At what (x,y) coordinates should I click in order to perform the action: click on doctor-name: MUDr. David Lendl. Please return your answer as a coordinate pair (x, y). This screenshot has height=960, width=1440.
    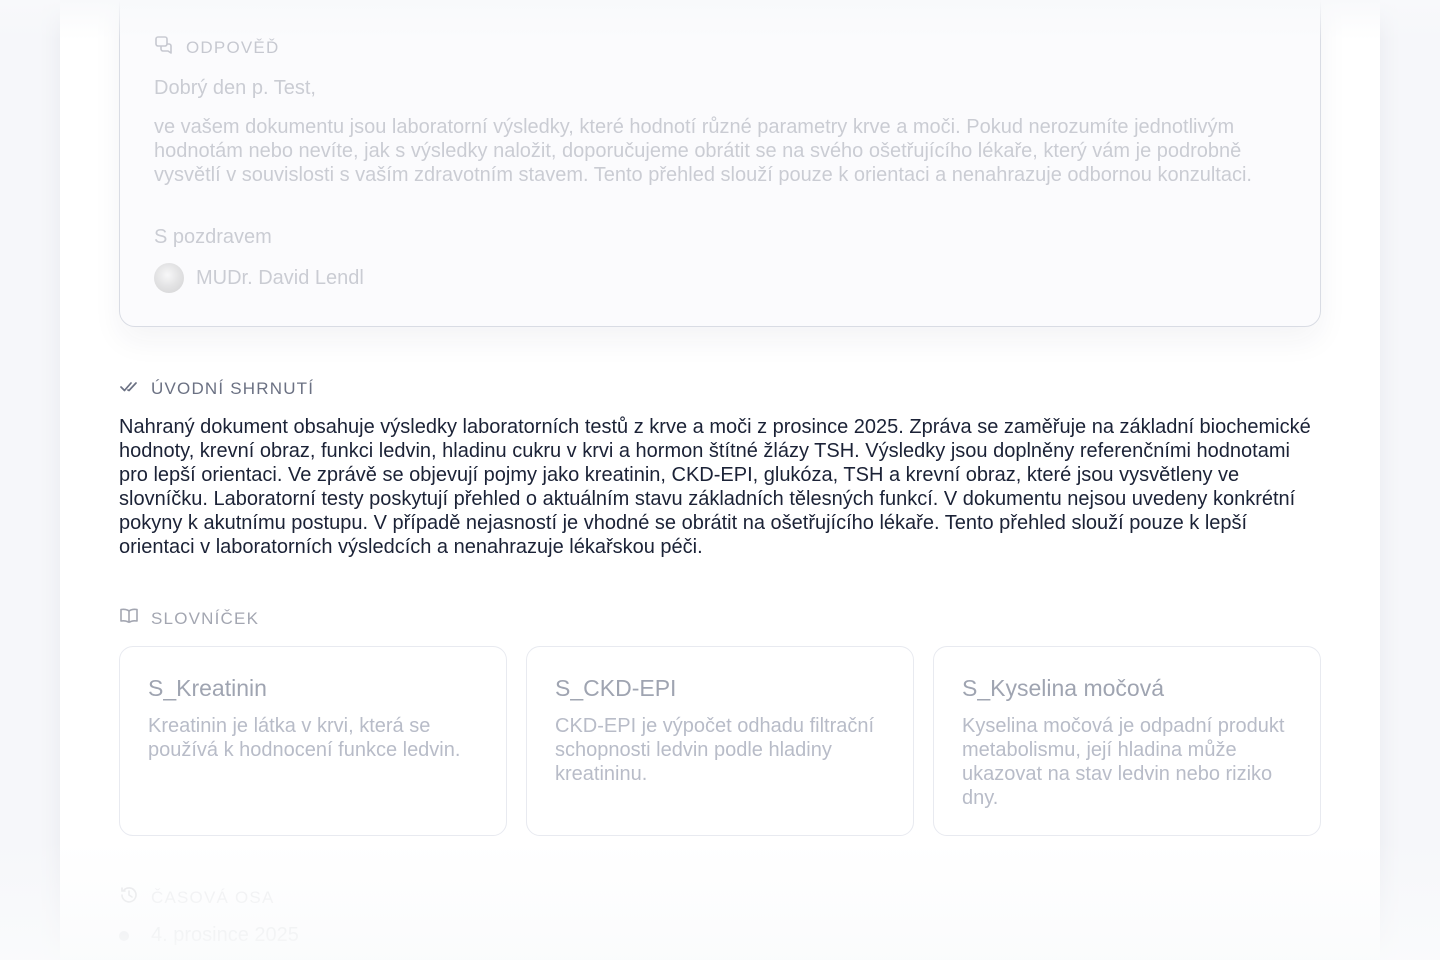
    Looking at the image, I should click on (280, 277).